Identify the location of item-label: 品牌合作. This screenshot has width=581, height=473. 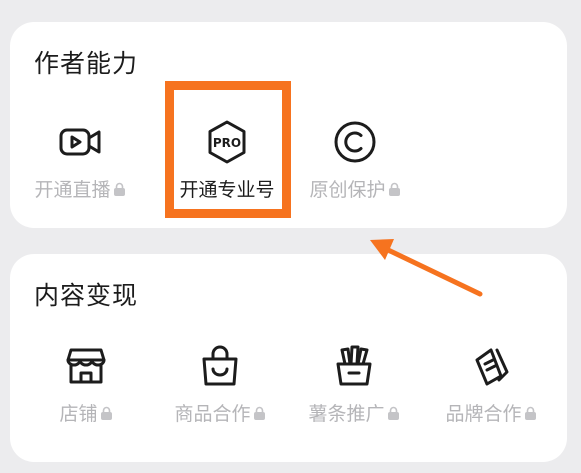
(483, 414).